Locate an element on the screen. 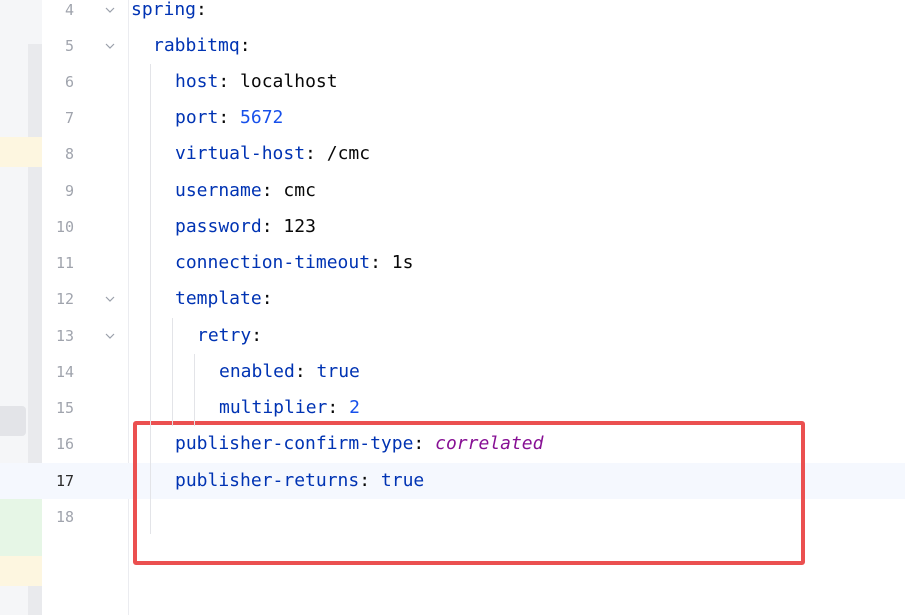 This screenshot has height=615, width=905. line-number: 11 is located at coordinates (64, 263).